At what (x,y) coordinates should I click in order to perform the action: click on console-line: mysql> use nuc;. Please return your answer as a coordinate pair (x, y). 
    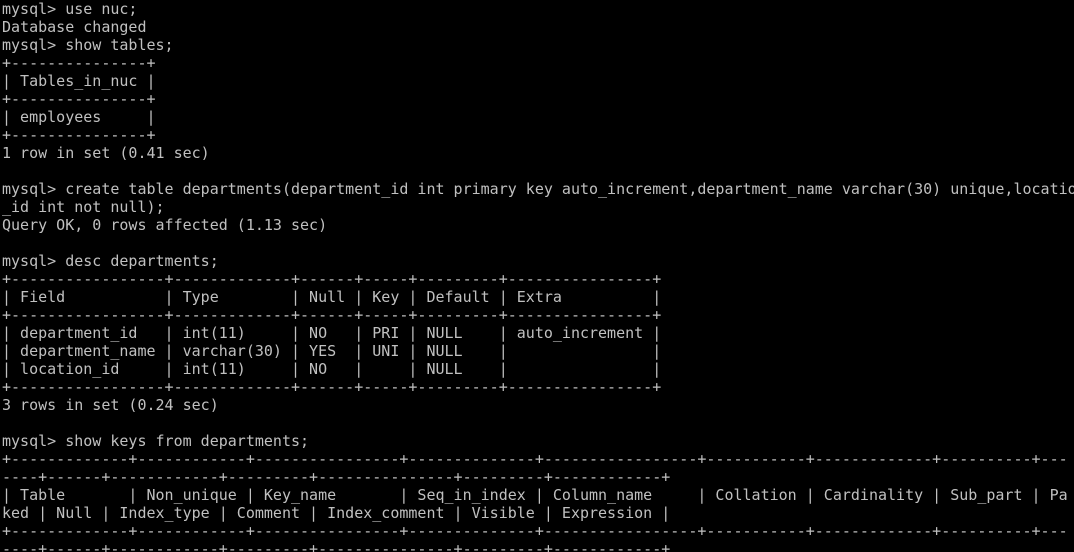
    Looking at the image, I should click on (70, 9).